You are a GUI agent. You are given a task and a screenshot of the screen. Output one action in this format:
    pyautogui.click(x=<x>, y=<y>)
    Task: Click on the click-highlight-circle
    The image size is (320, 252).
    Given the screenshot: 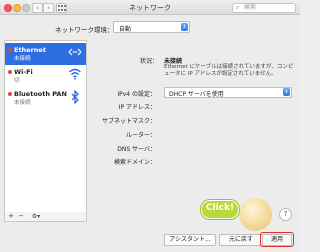 What is the action you would take?
    pyautogui.click(x=255, y=214)
    